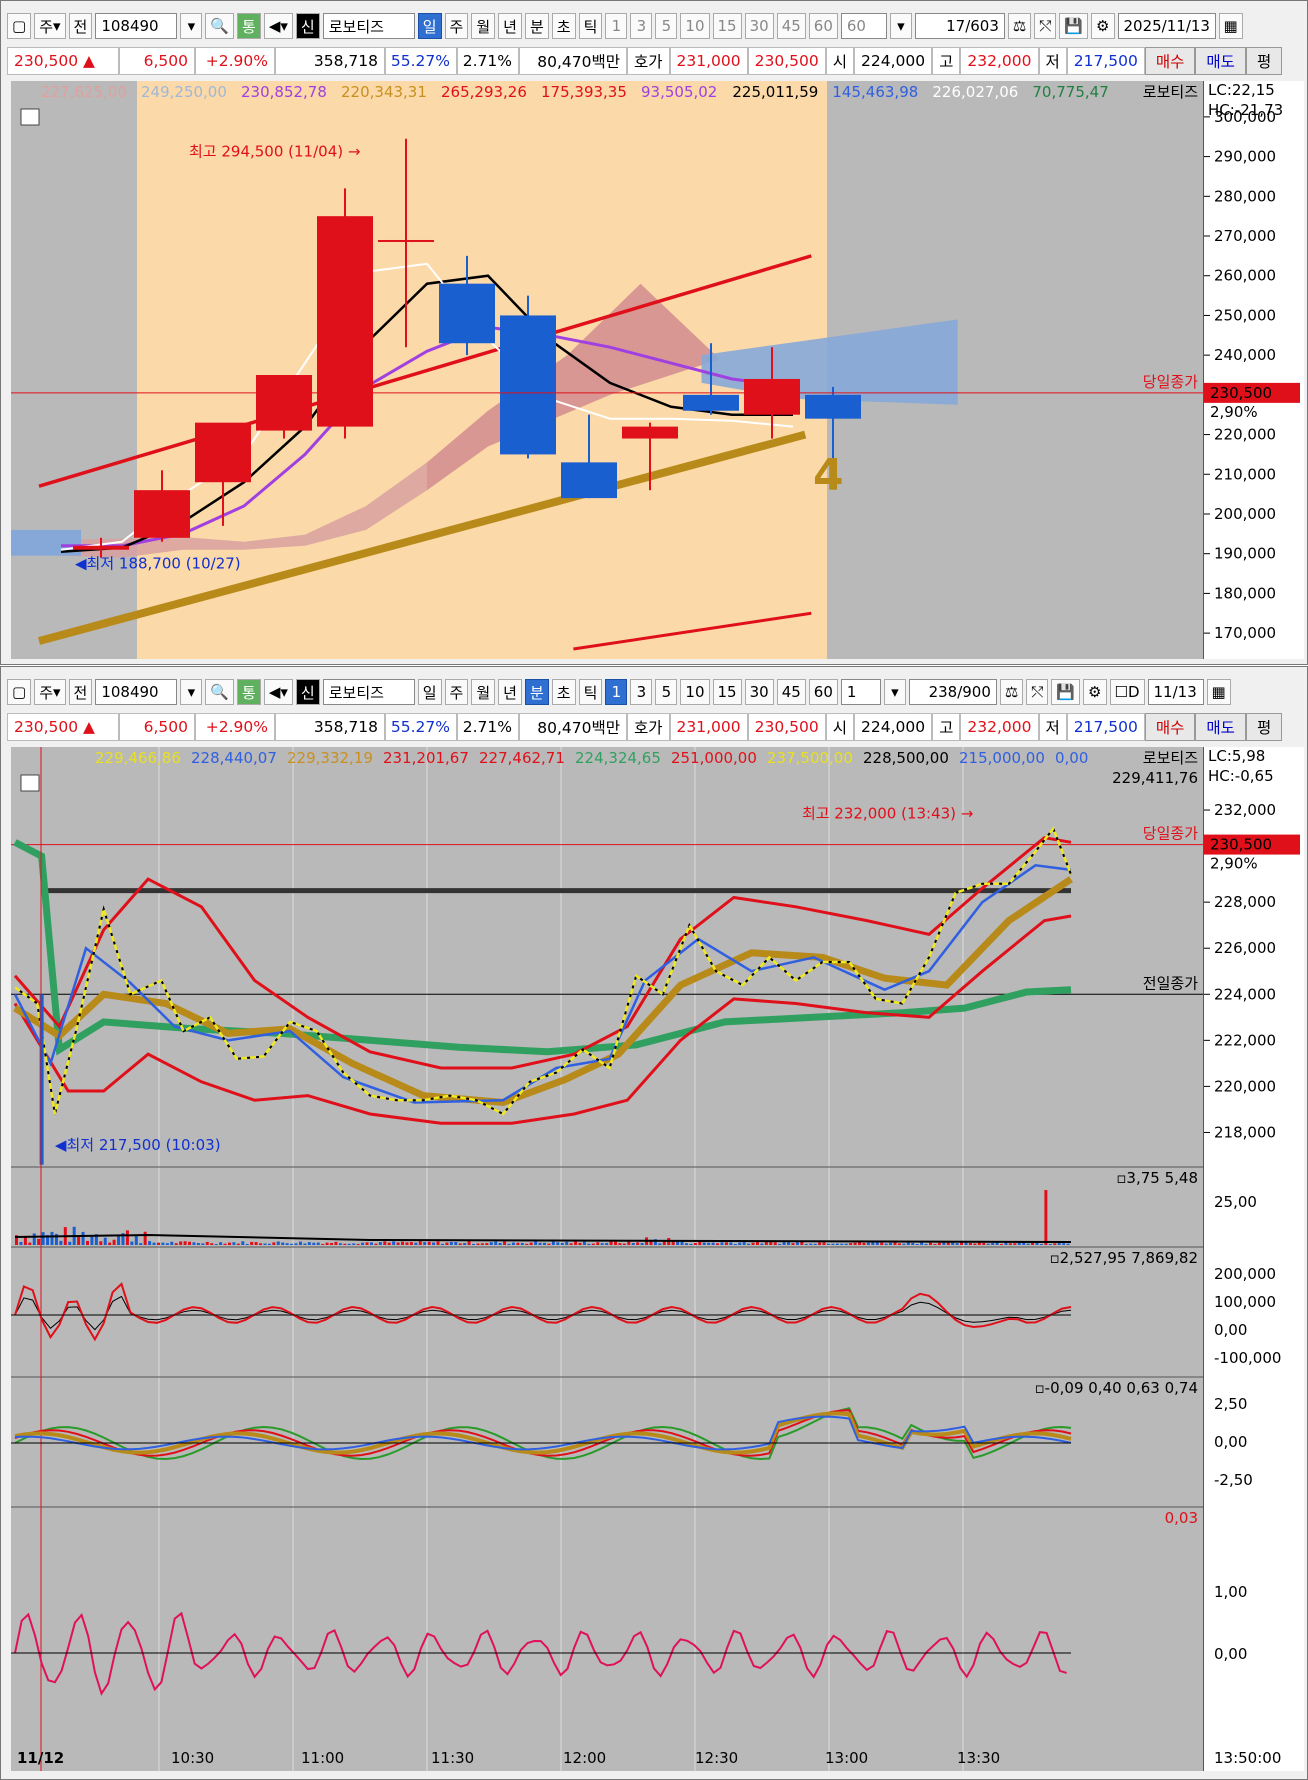  I want to click on legend-value: 93,505,02, so click(679, 92).